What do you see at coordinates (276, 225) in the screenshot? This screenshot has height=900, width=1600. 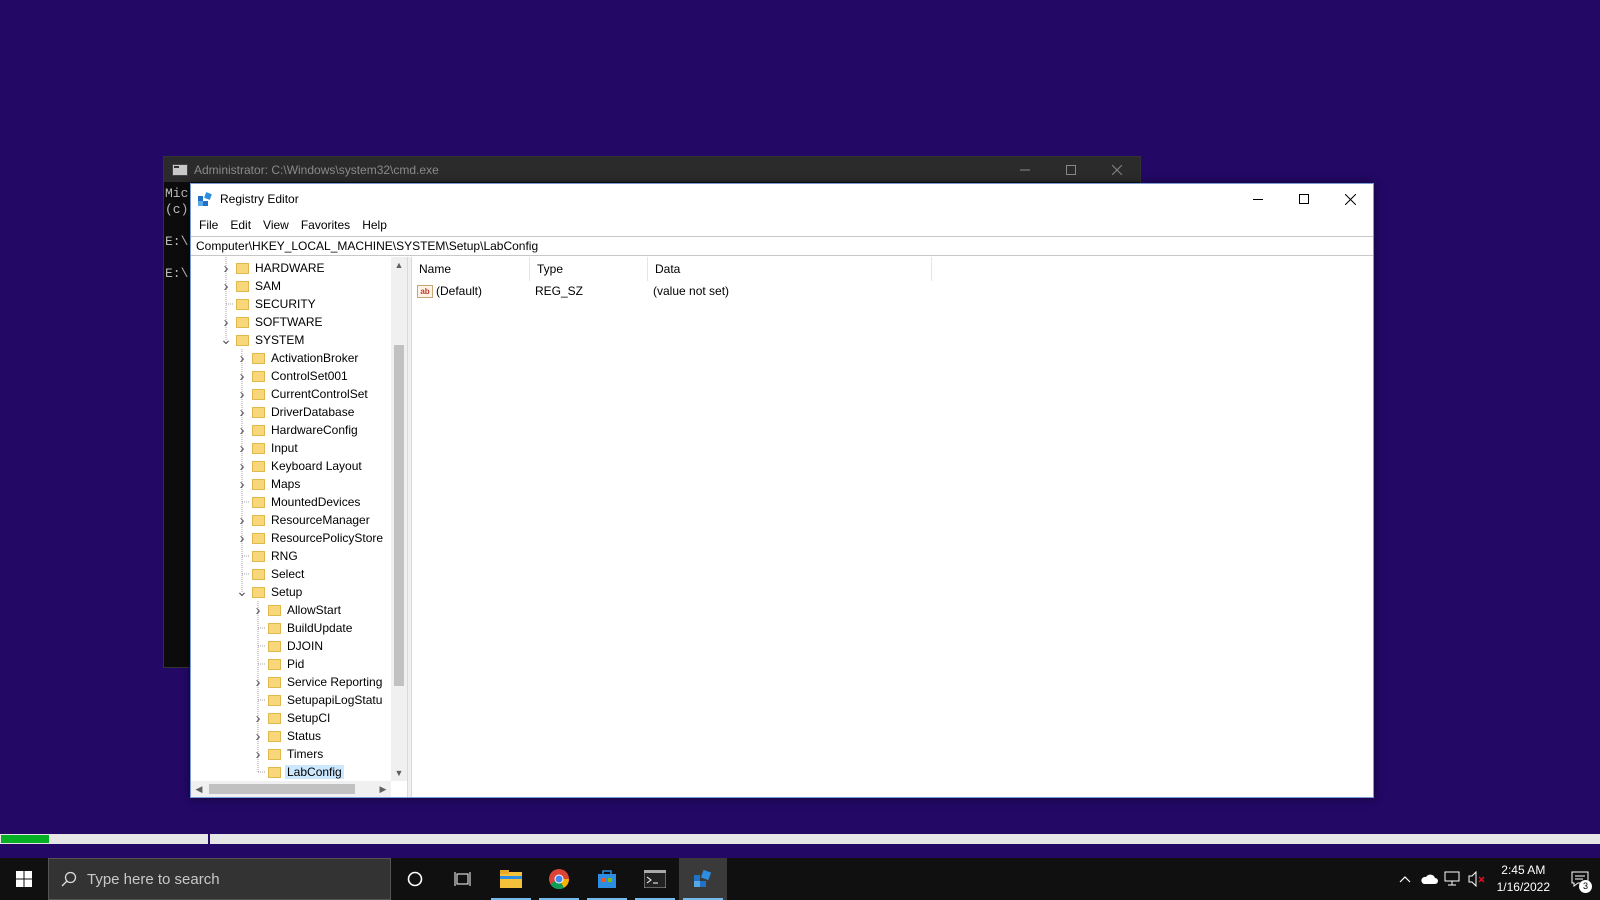 I see `menu-view: View` at bounding box center [276, 225].